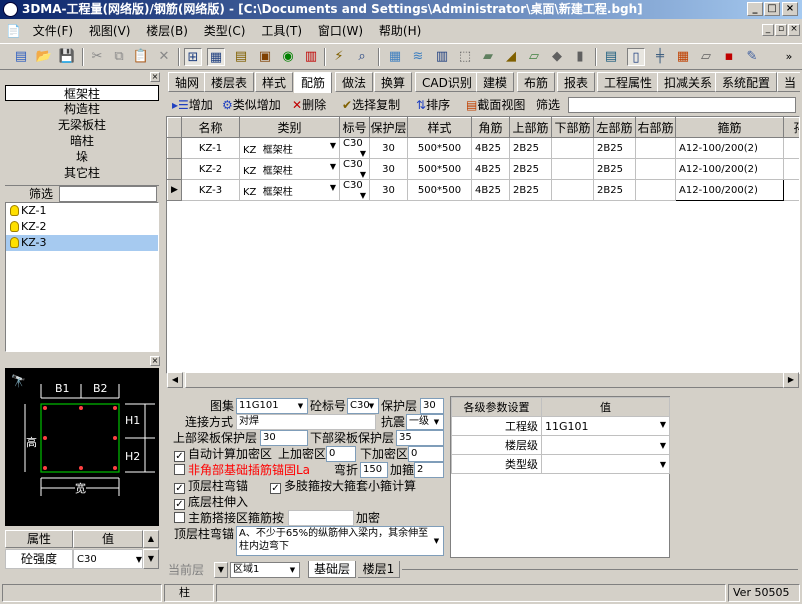 The image size is (802, 604). What do you see at coordinates (791, 190) in the screenshot?
I see `cell-extra` at bounding box center [791, 190].